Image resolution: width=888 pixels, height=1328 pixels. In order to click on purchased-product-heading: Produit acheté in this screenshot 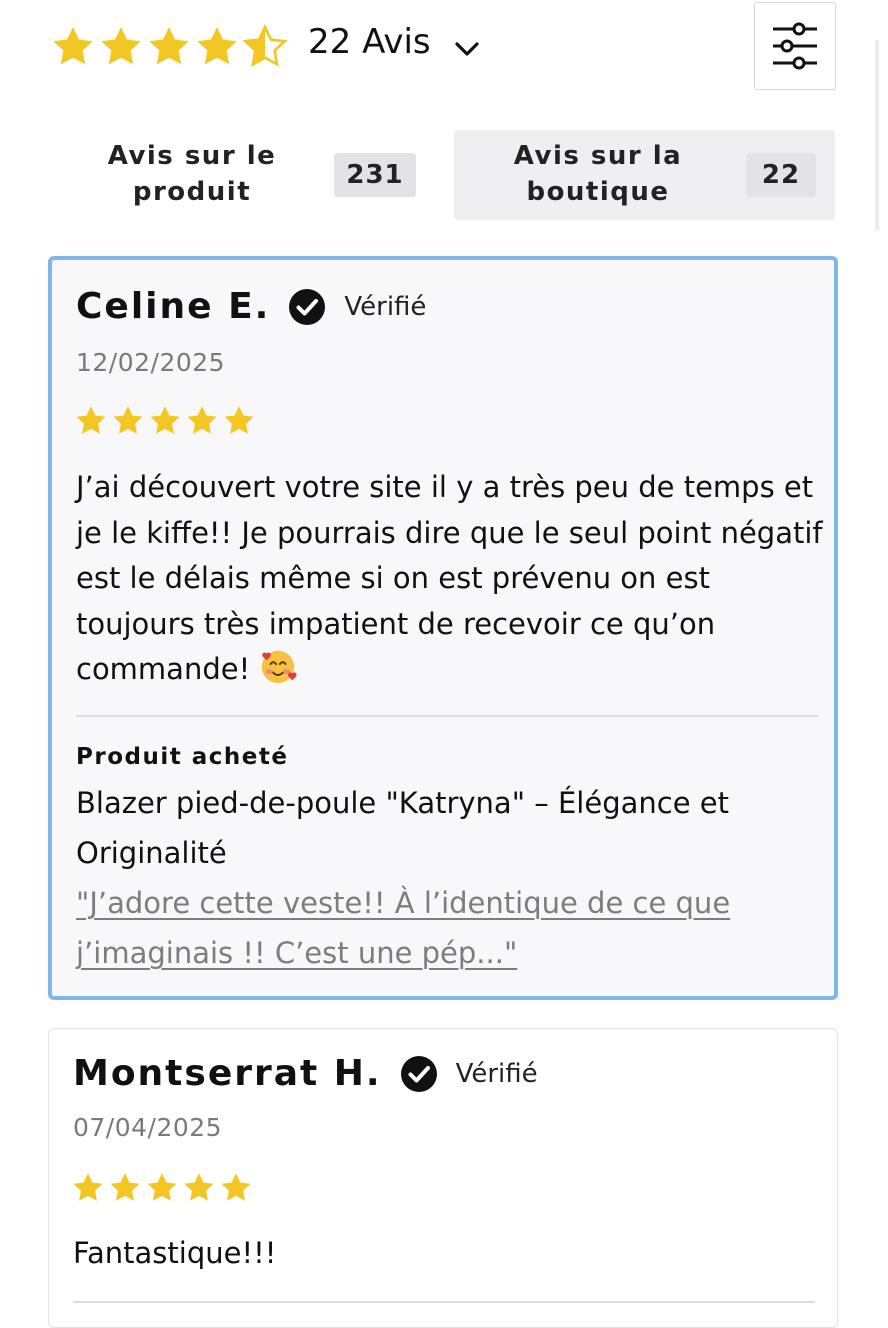, I will do `click(182, 757)`.